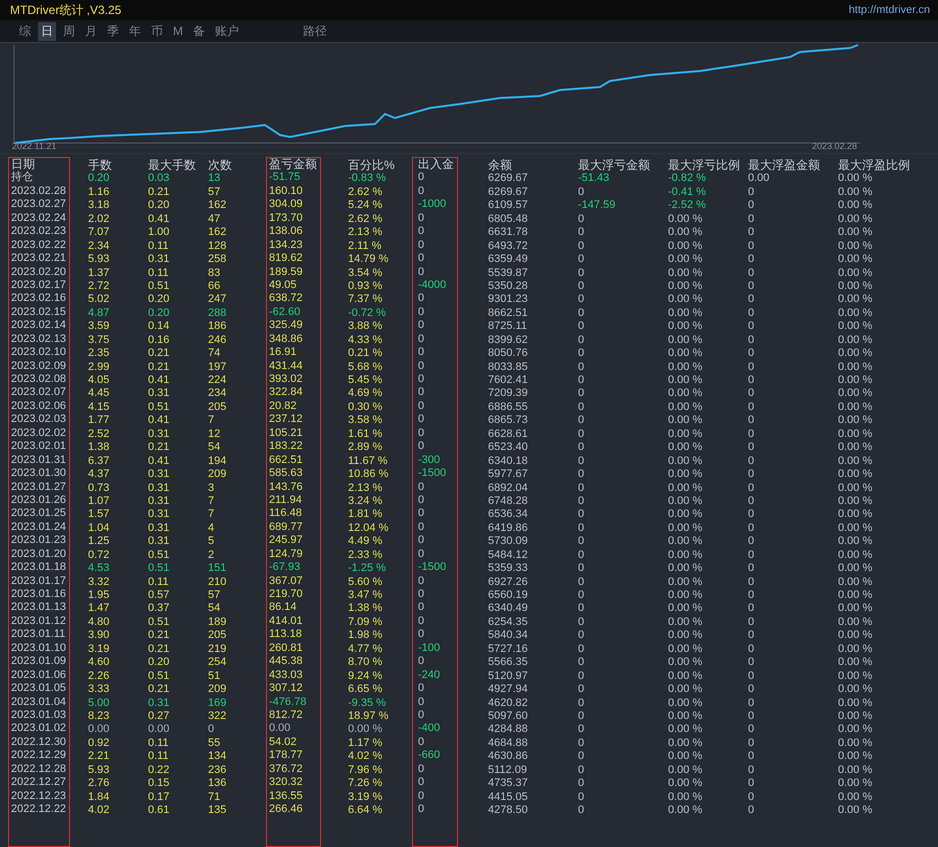 The height and width of the screenshot is (847, 938). What do you see at coordinates (38, 205) in the screenshot?
I see `table-cell: 2023.02.27` at bounding box center [38, 205].